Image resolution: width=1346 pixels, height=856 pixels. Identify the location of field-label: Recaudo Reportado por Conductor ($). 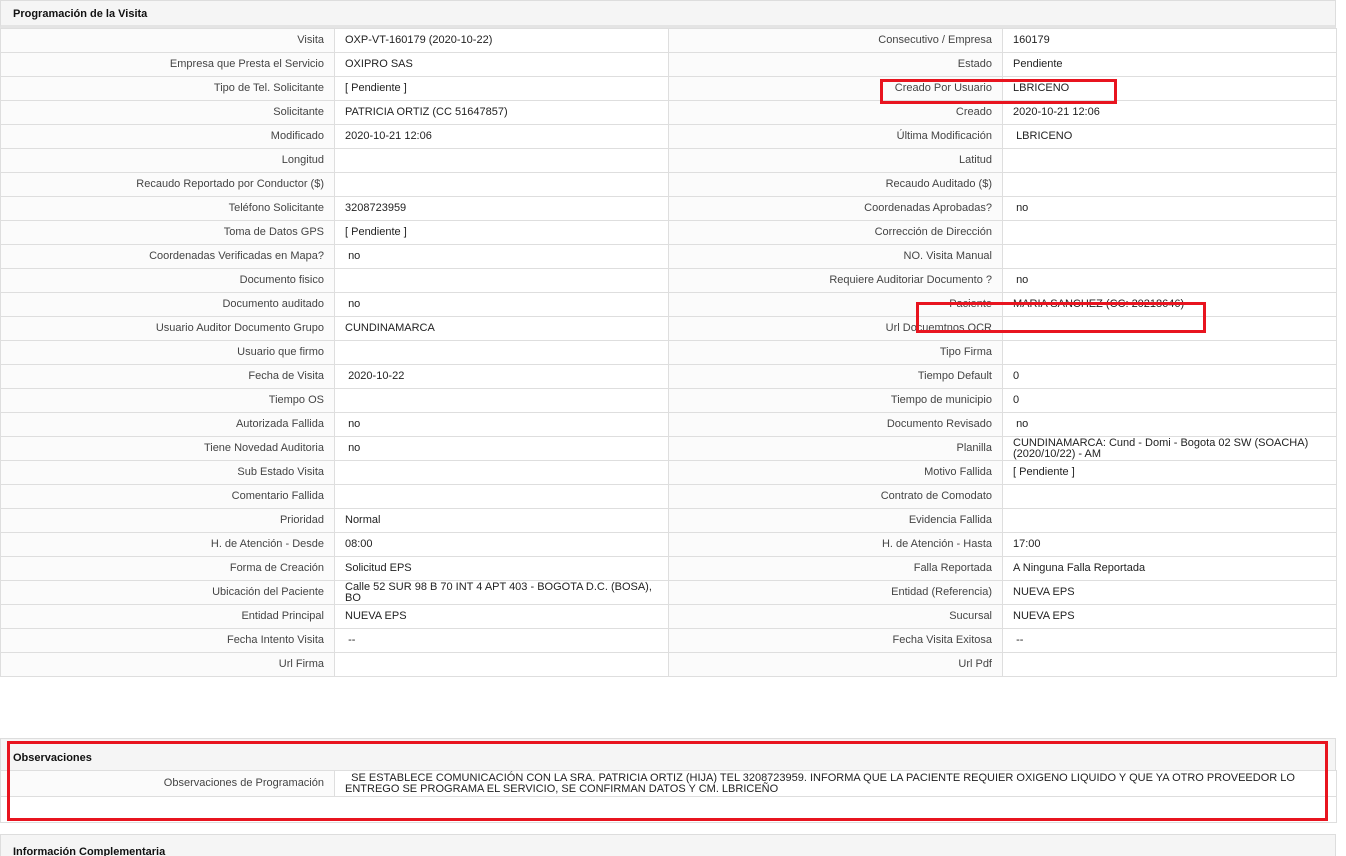
(167, 184).